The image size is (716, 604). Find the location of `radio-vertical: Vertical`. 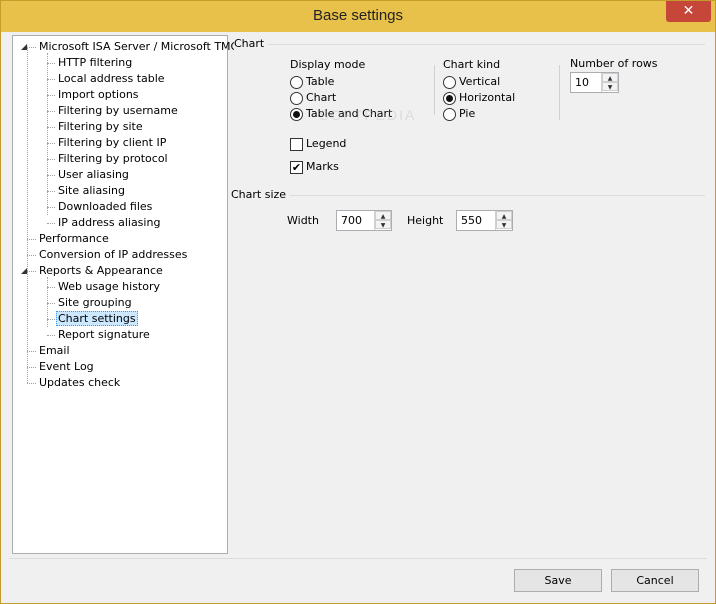

radio-vertical: Vertical is located at coordinates (471, 83).